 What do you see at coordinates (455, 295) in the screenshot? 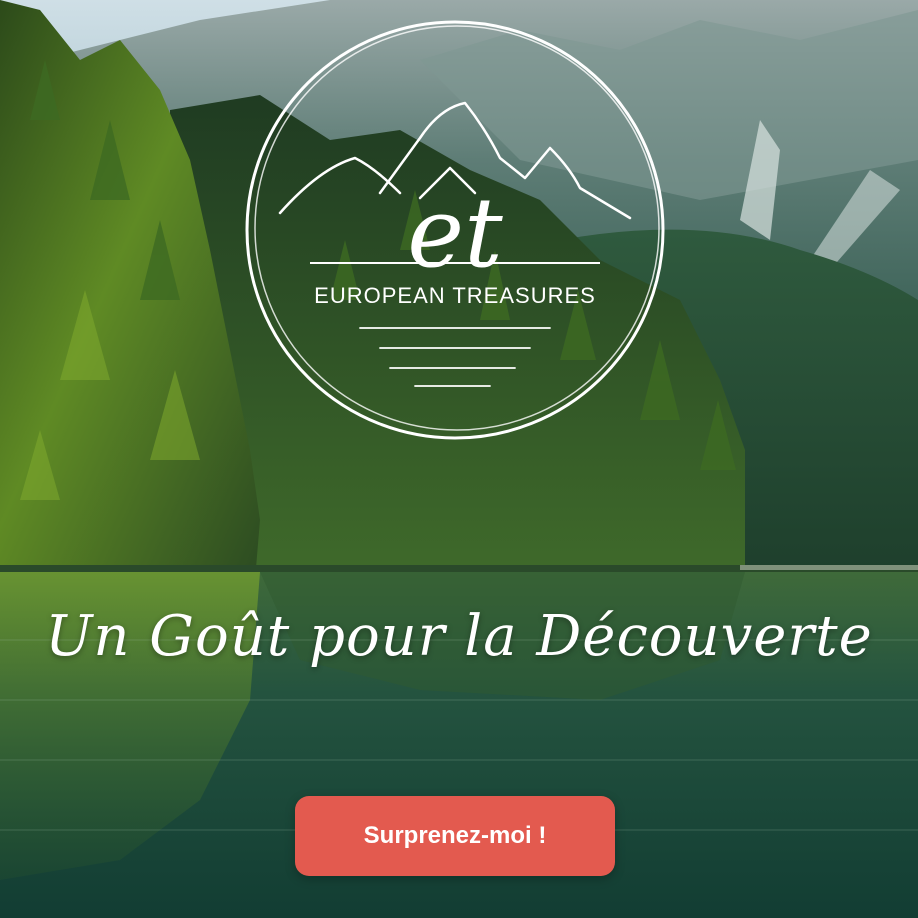
I see `logo-brand-name: EUROPEAN TREASURES` at bounding box center [455, 295].